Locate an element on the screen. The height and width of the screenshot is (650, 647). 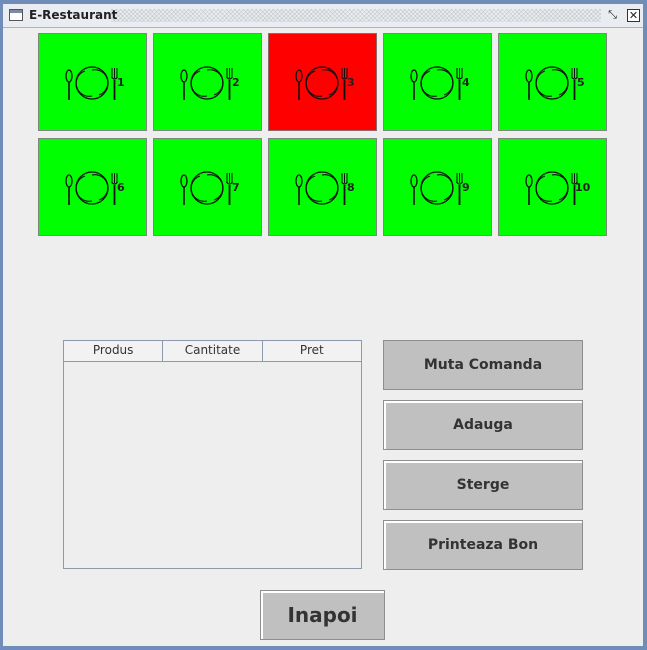
column-header-cantitate: Cantitate is located at coordinates (213, 351).